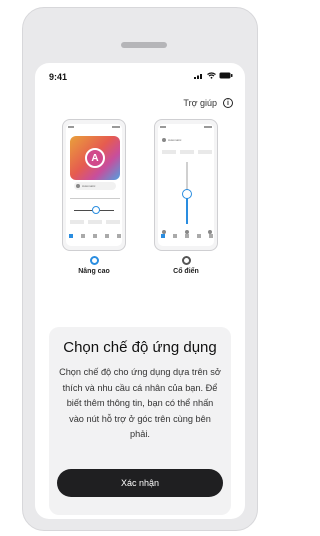 Image resolution: width=320 pixels, height=536 pixels. Describe the element at coordinates (186, 265) in the screenshot. I see `mode-option-classic: Cổ điển` at that location.